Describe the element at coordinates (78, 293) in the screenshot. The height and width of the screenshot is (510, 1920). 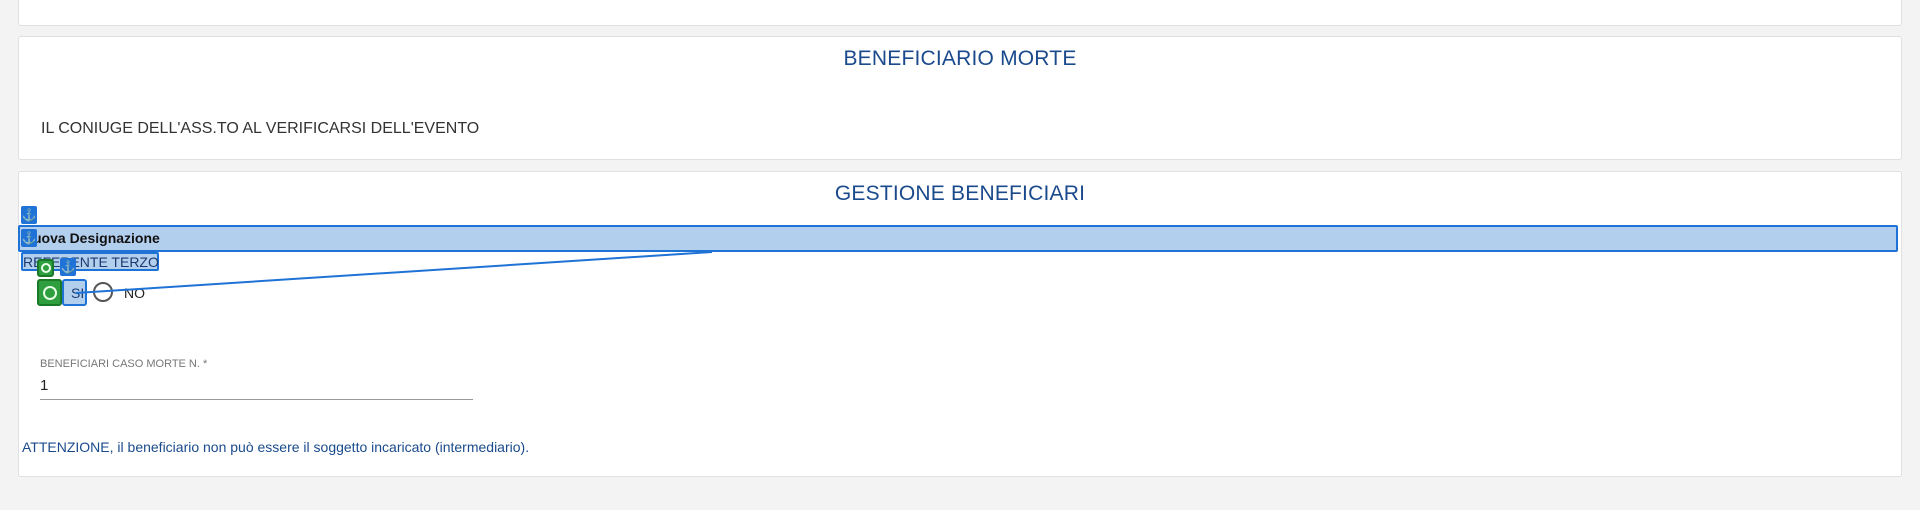
I see `radio-si-label: SI` at that location.